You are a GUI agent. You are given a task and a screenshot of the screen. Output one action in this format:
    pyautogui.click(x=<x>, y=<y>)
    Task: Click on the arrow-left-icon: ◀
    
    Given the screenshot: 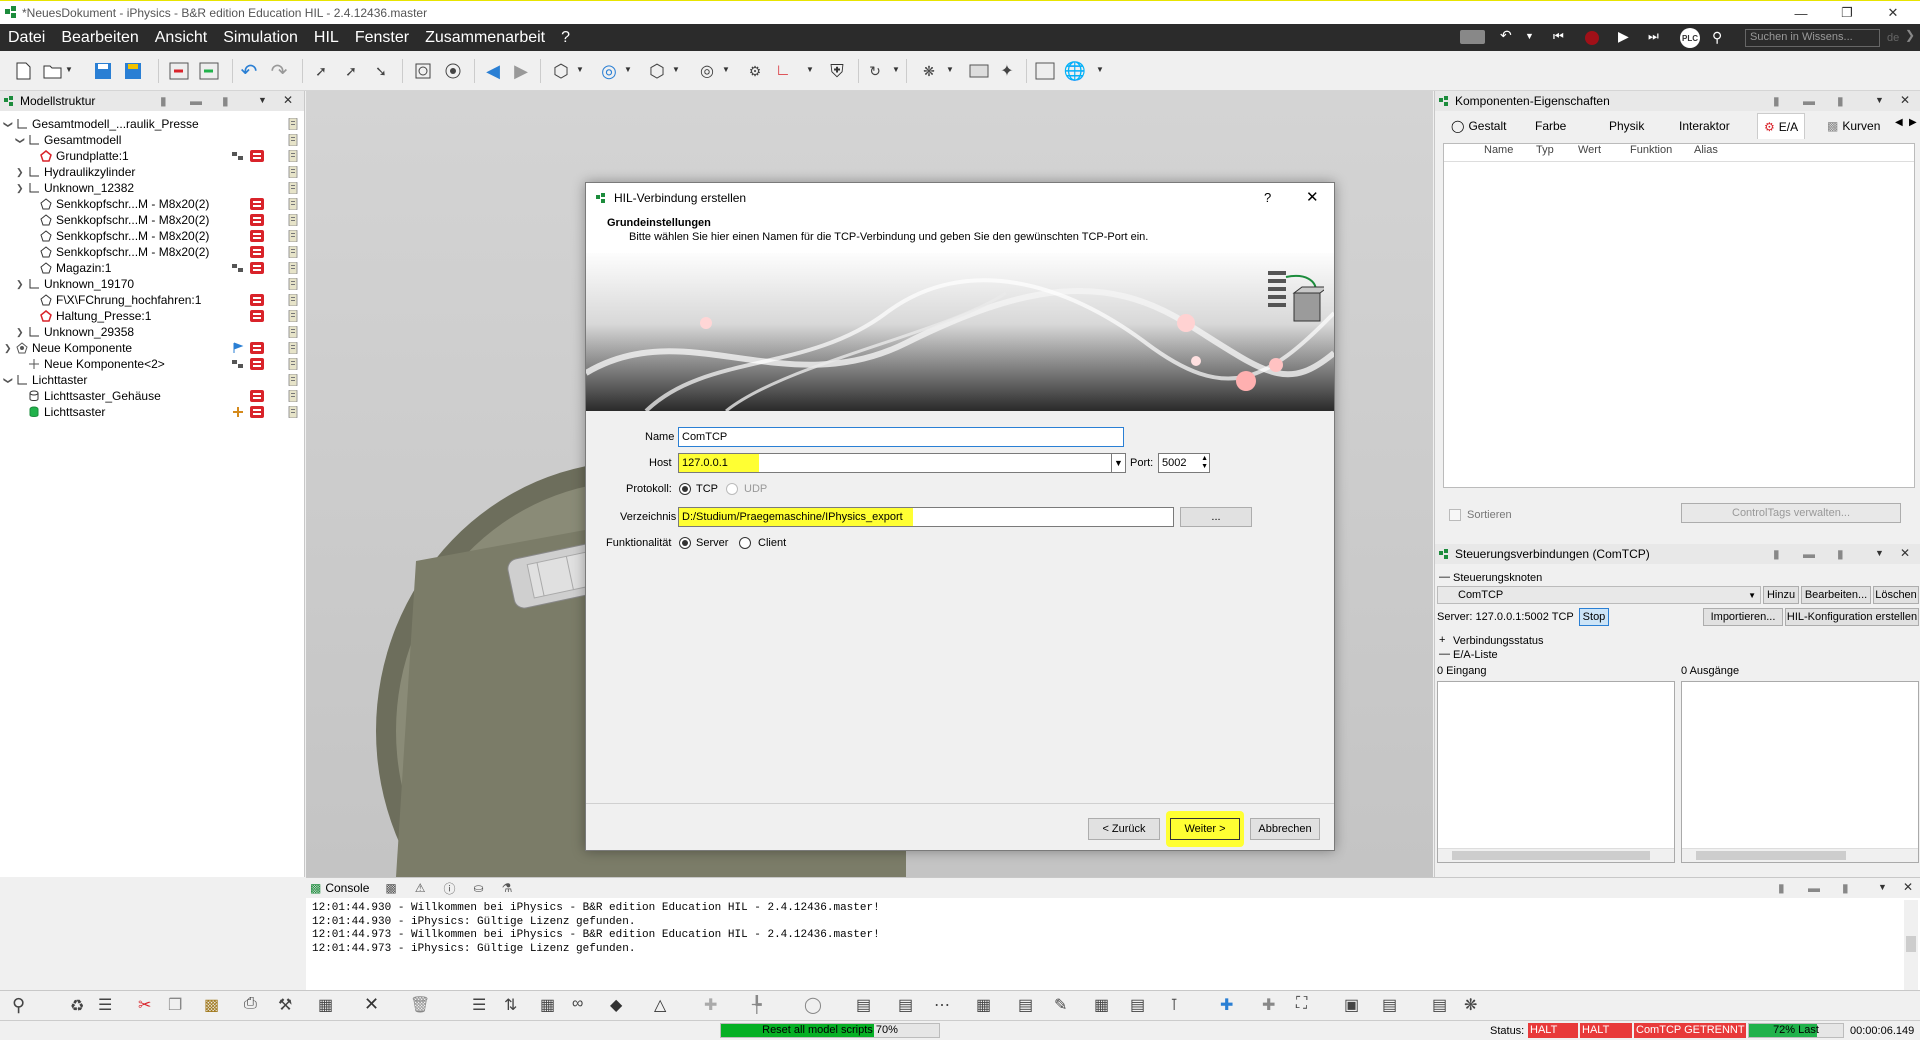 What is the action you would take?
    pyautogui.click(x=493, y=71)
    